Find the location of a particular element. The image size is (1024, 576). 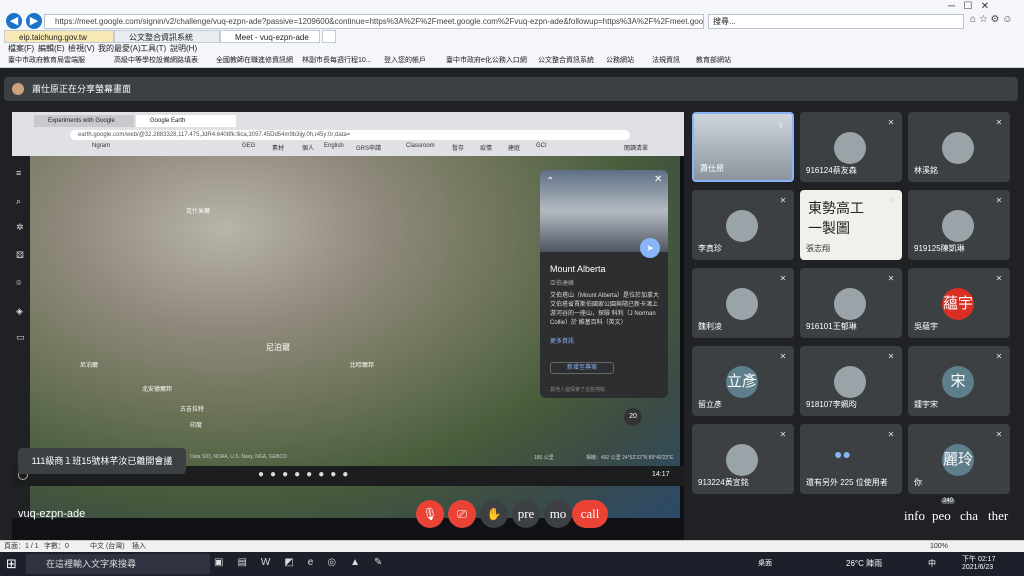

participant-name: 913224黃宣銘 is located at coordinates (723, 482).